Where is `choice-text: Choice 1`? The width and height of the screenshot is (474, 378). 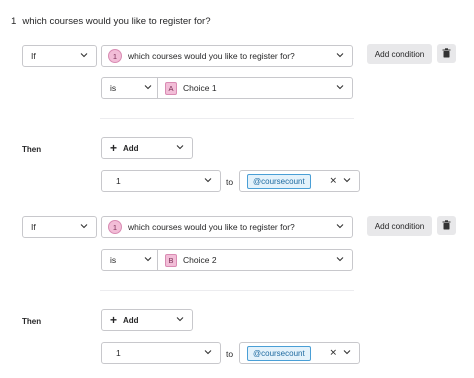
choice-text: Choice 1 is located at coordinates (200, 88).